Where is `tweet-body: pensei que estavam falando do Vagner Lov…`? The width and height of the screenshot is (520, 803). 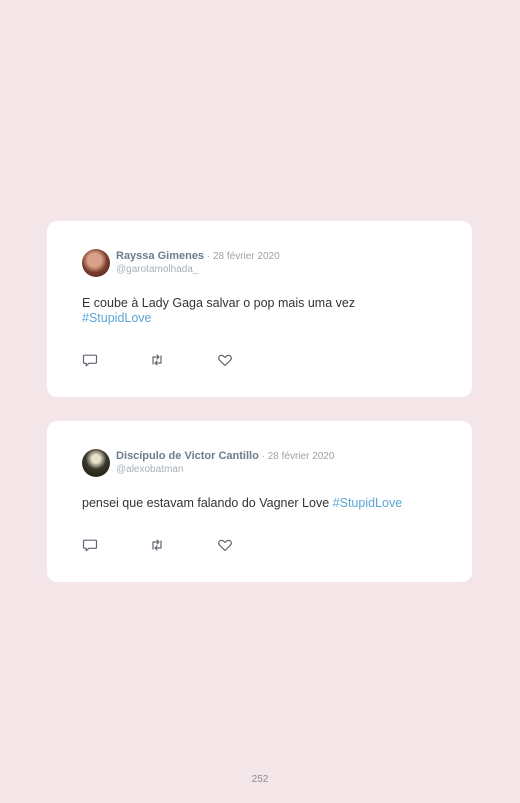
tweet-body: pensei que estavam falando do Vagner Lov… is located at coordinates (207, 503).